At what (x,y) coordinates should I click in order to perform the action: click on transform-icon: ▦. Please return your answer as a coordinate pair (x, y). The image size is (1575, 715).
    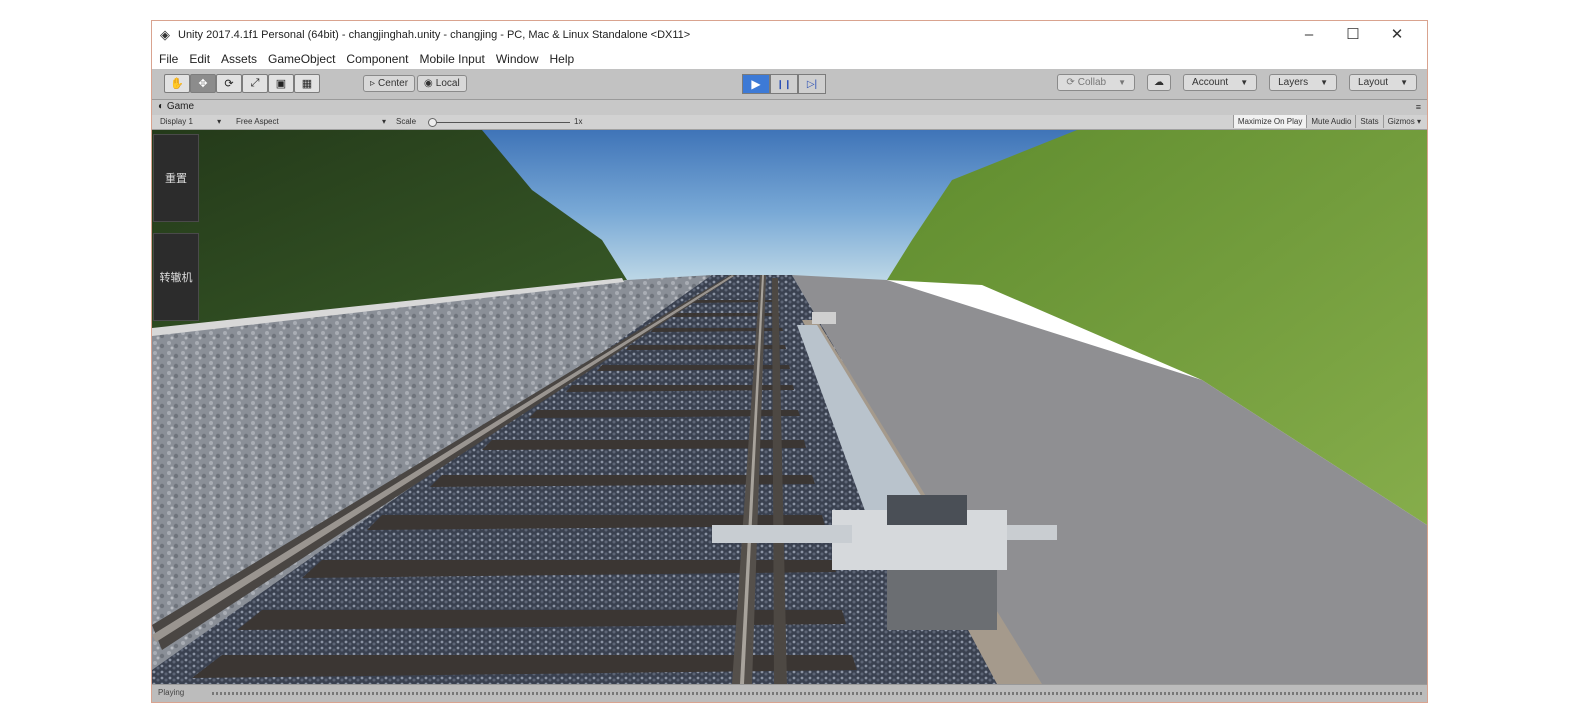
    Looking at the image, I should click on (307, 84).